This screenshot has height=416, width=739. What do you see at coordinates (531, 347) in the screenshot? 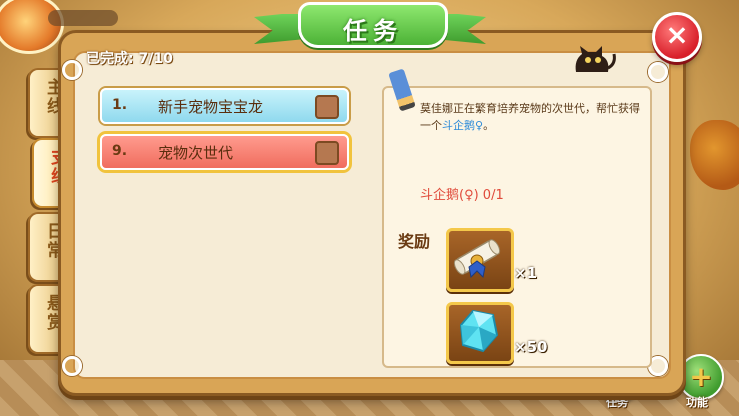
I see `reward-count: ×50` at bounding box center [531, 347].